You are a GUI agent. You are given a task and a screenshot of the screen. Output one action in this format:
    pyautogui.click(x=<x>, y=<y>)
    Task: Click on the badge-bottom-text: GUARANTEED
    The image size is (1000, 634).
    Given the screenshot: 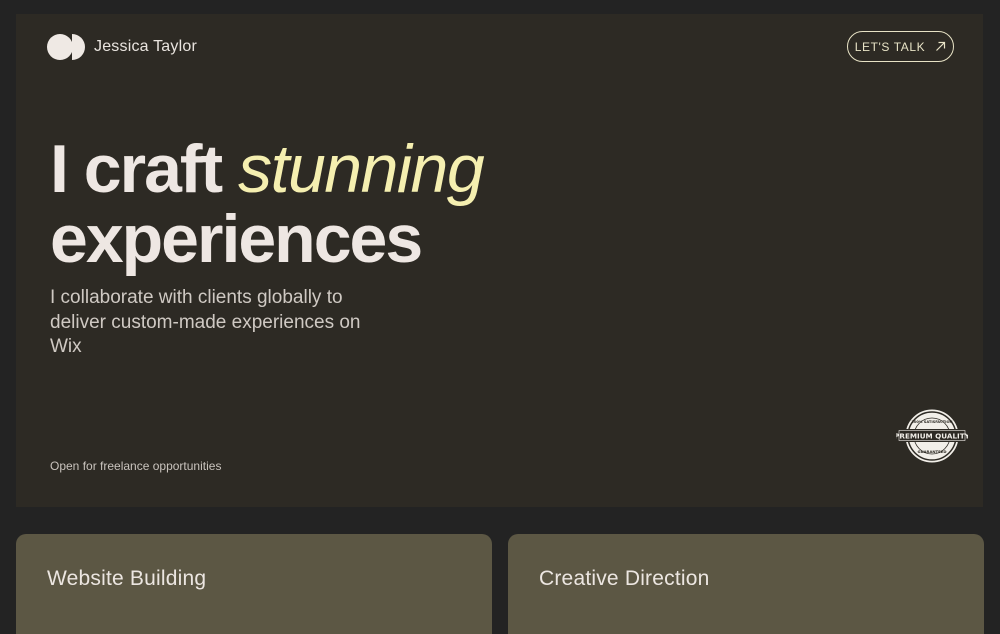 What is the action you would take?
    pyautogui.click(x=932, y=451)
    